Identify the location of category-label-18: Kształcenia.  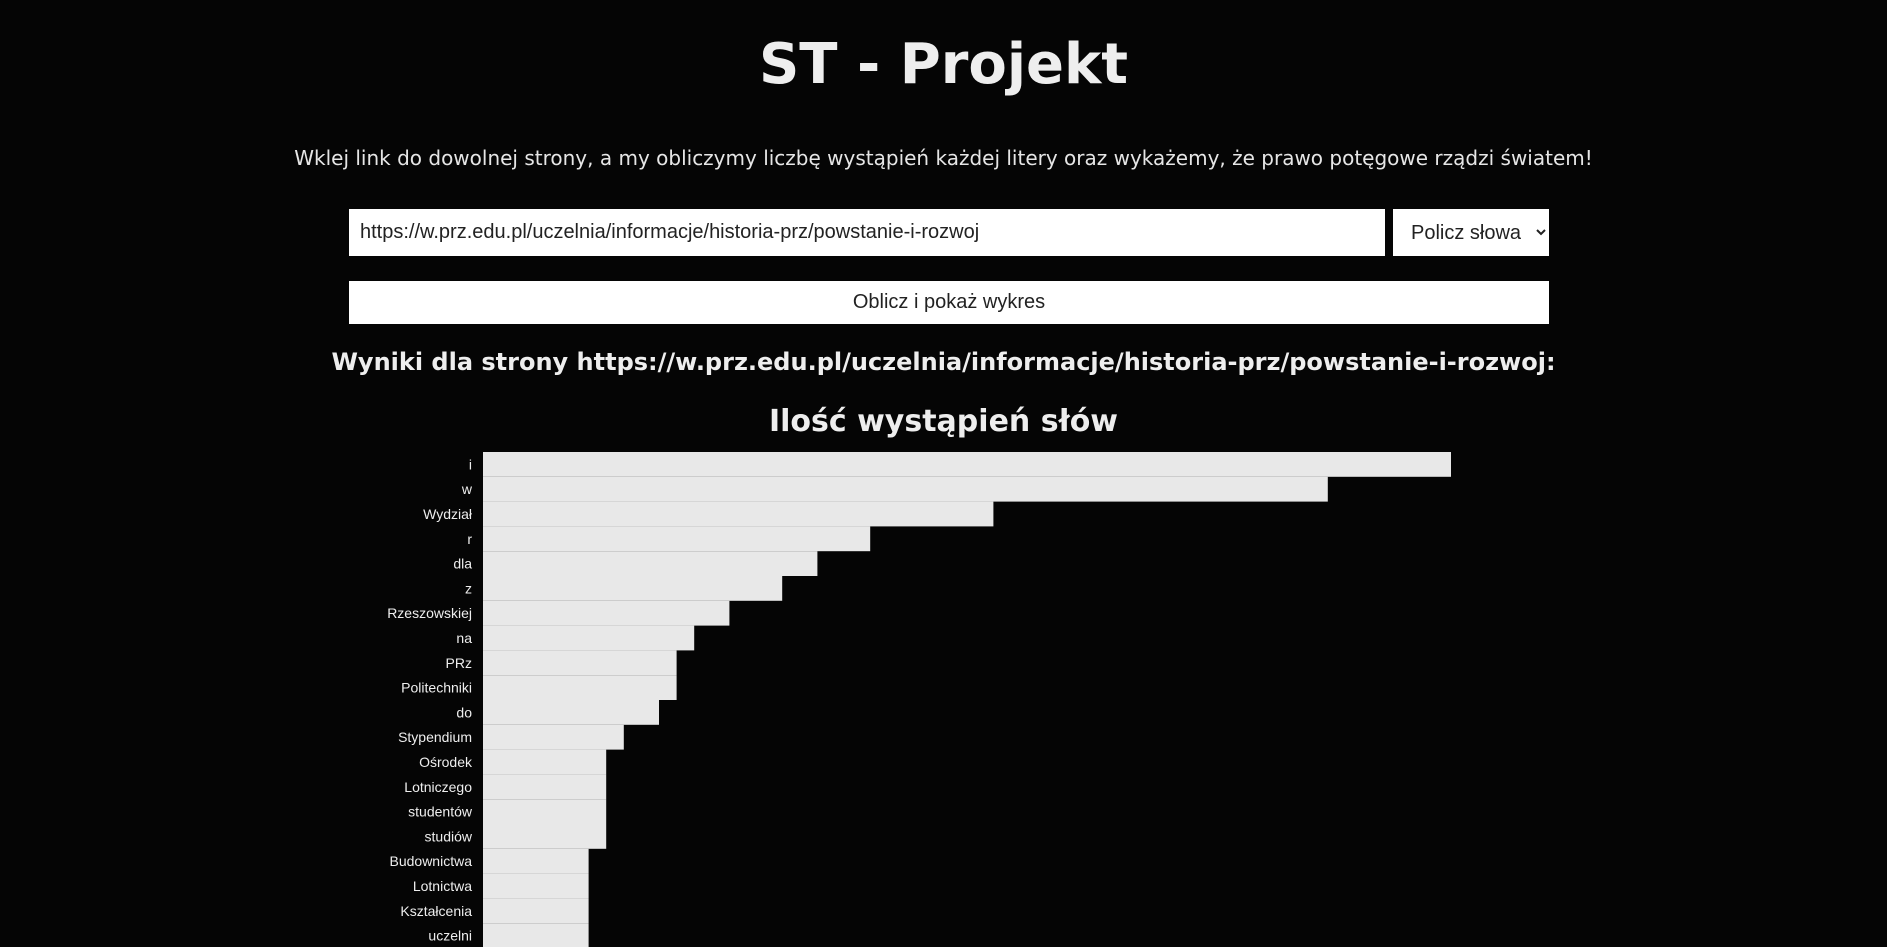
(436, 911).